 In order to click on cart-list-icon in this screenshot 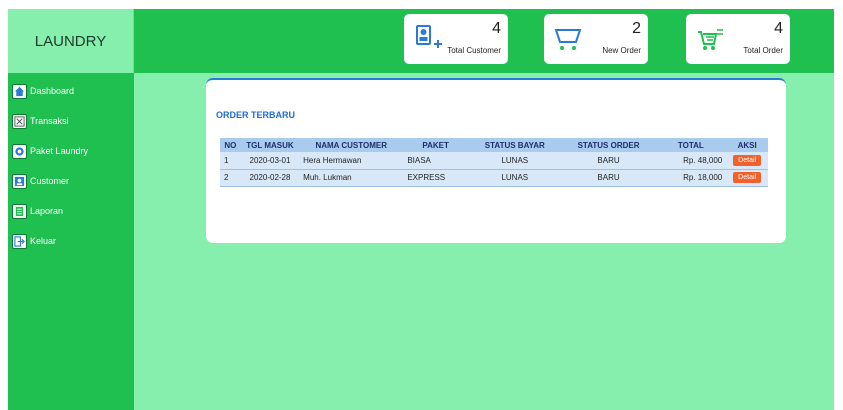, I will do `click(710, 39)`.